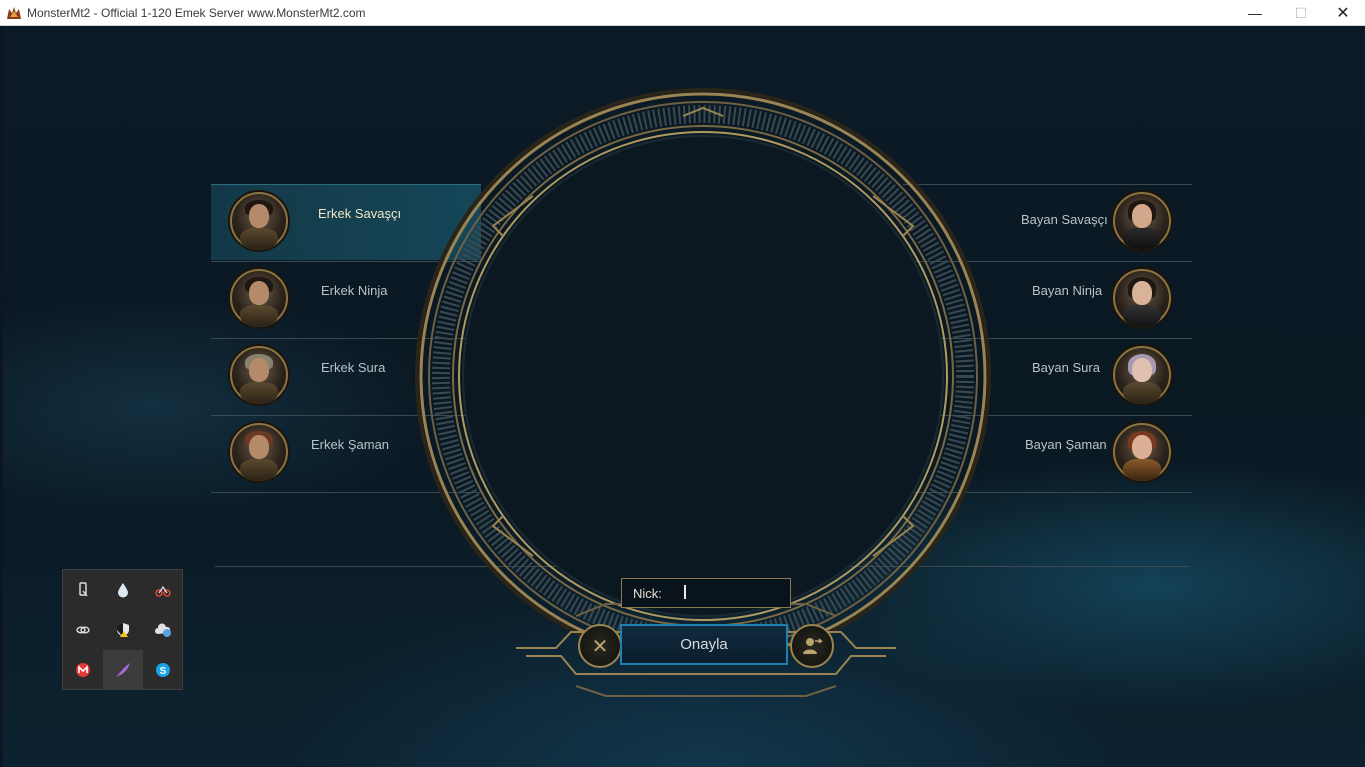  I want to click on character-label: Erkek Sura, so click(353, 367).